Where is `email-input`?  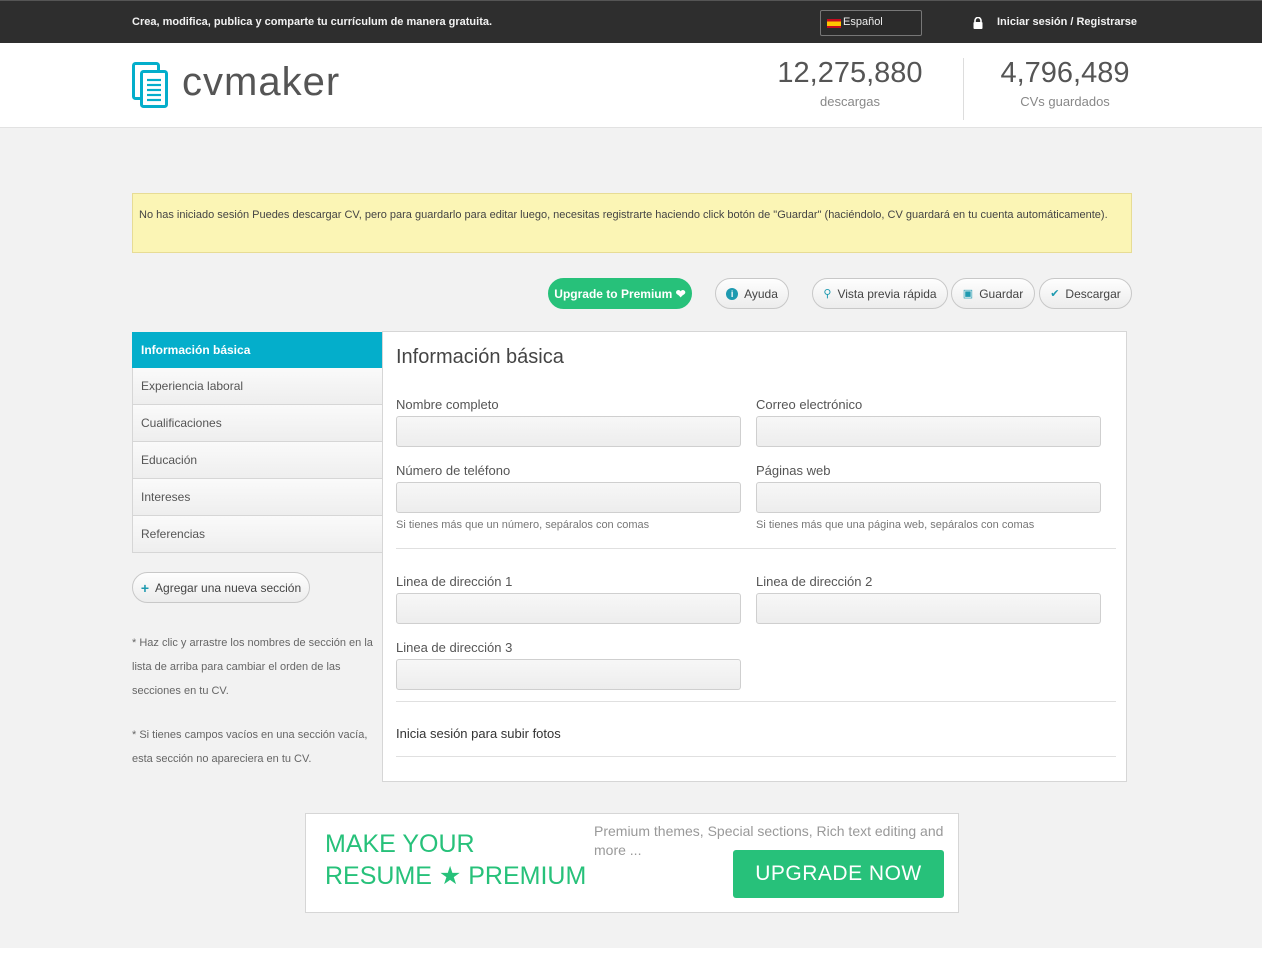
email-input is located at coordinates (928, 431).